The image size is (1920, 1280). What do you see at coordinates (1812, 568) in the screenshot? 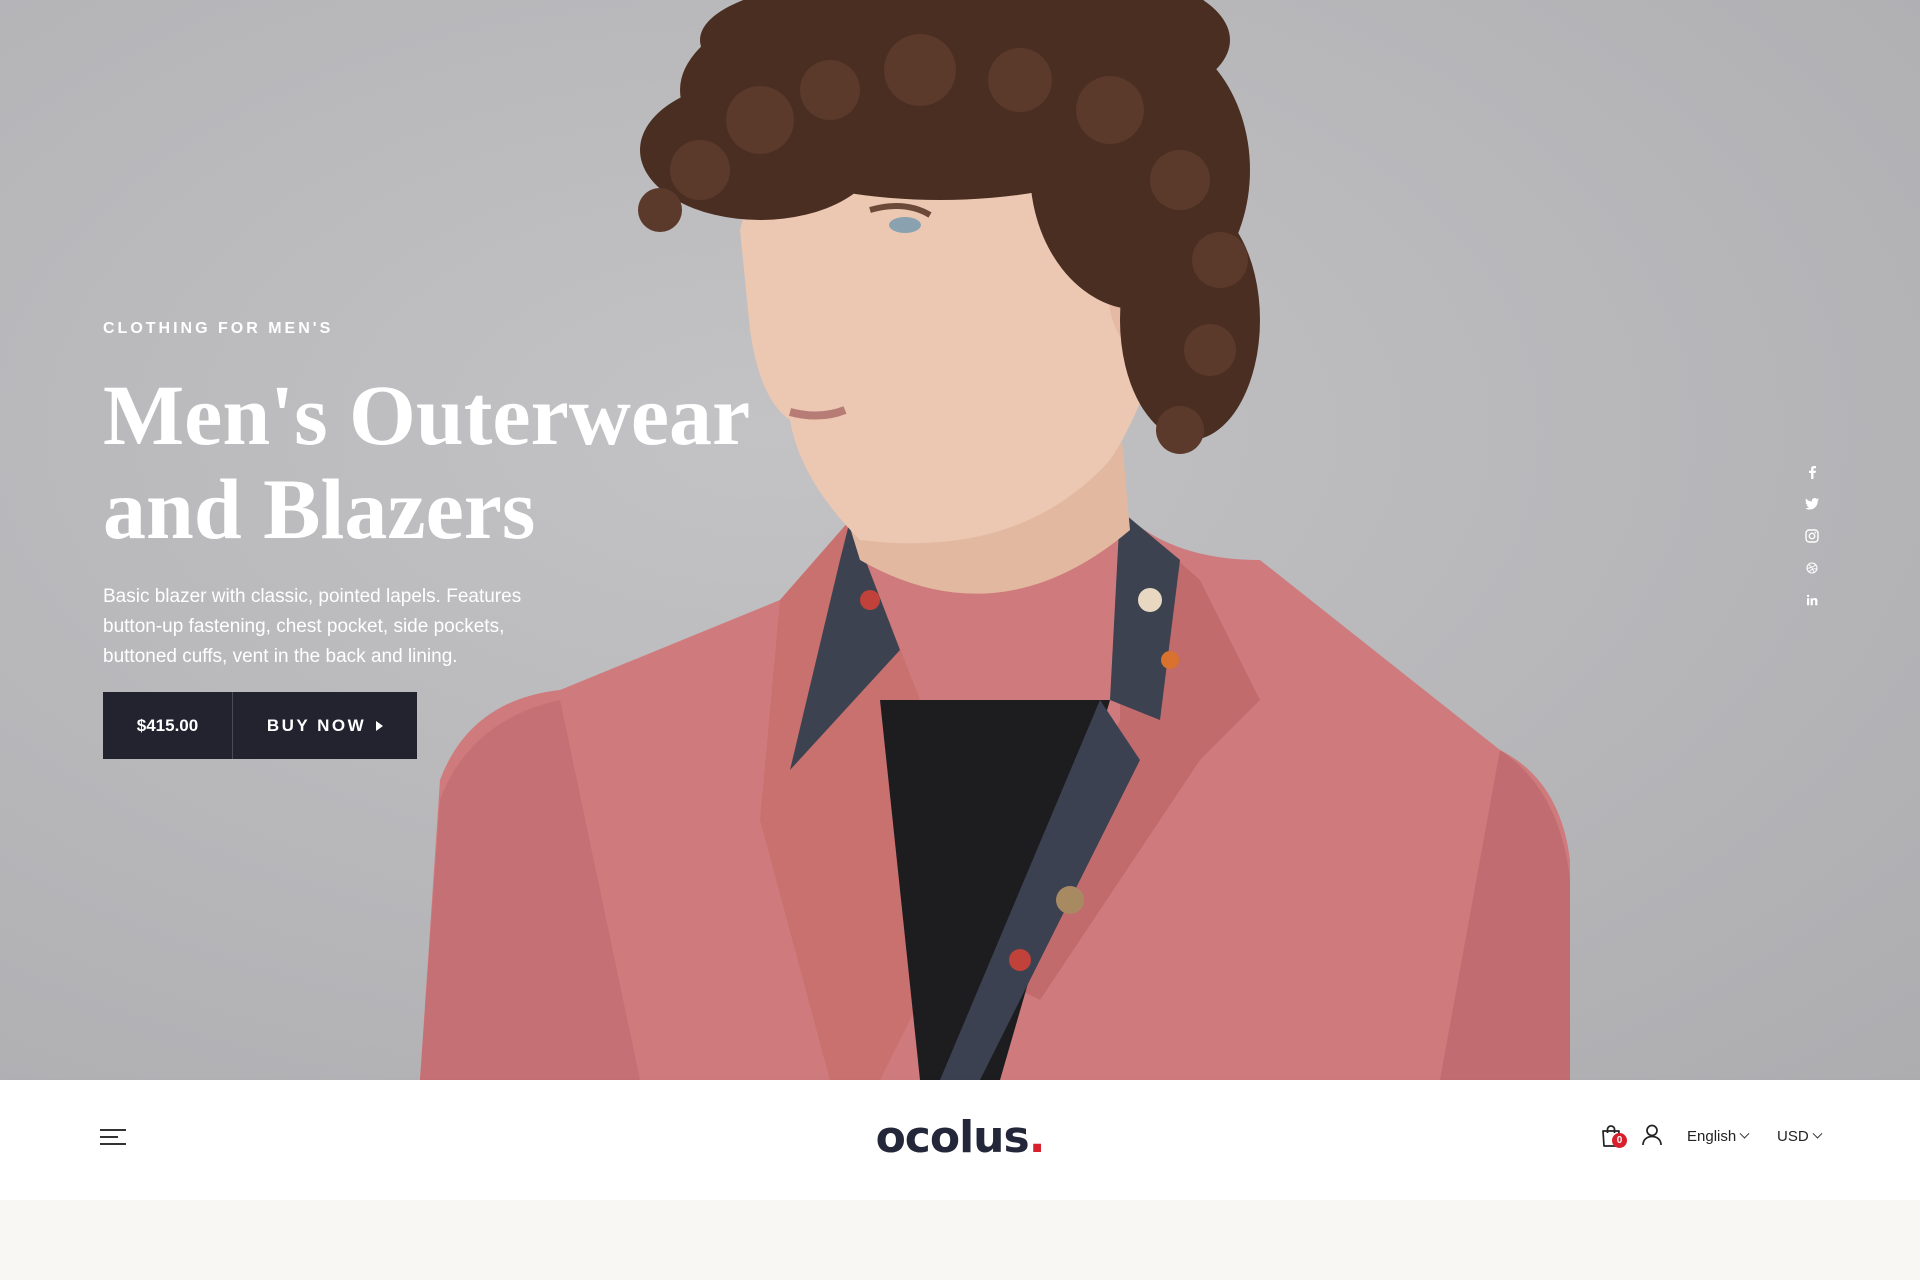
I see `dribbble-icon` at bounding box center [1812, 568].